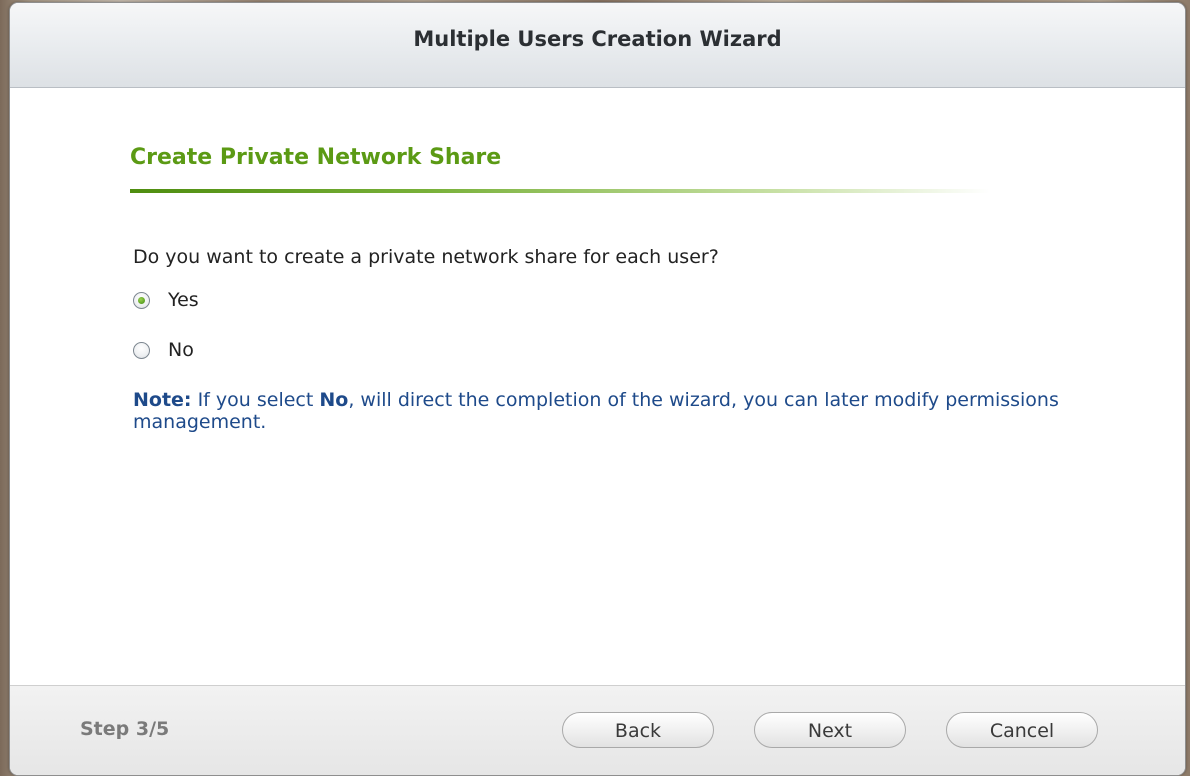  What do you see at coordinates (181, 350) in the screenshot?
I see `option-no-label: No` at bounding box center [181, 350].